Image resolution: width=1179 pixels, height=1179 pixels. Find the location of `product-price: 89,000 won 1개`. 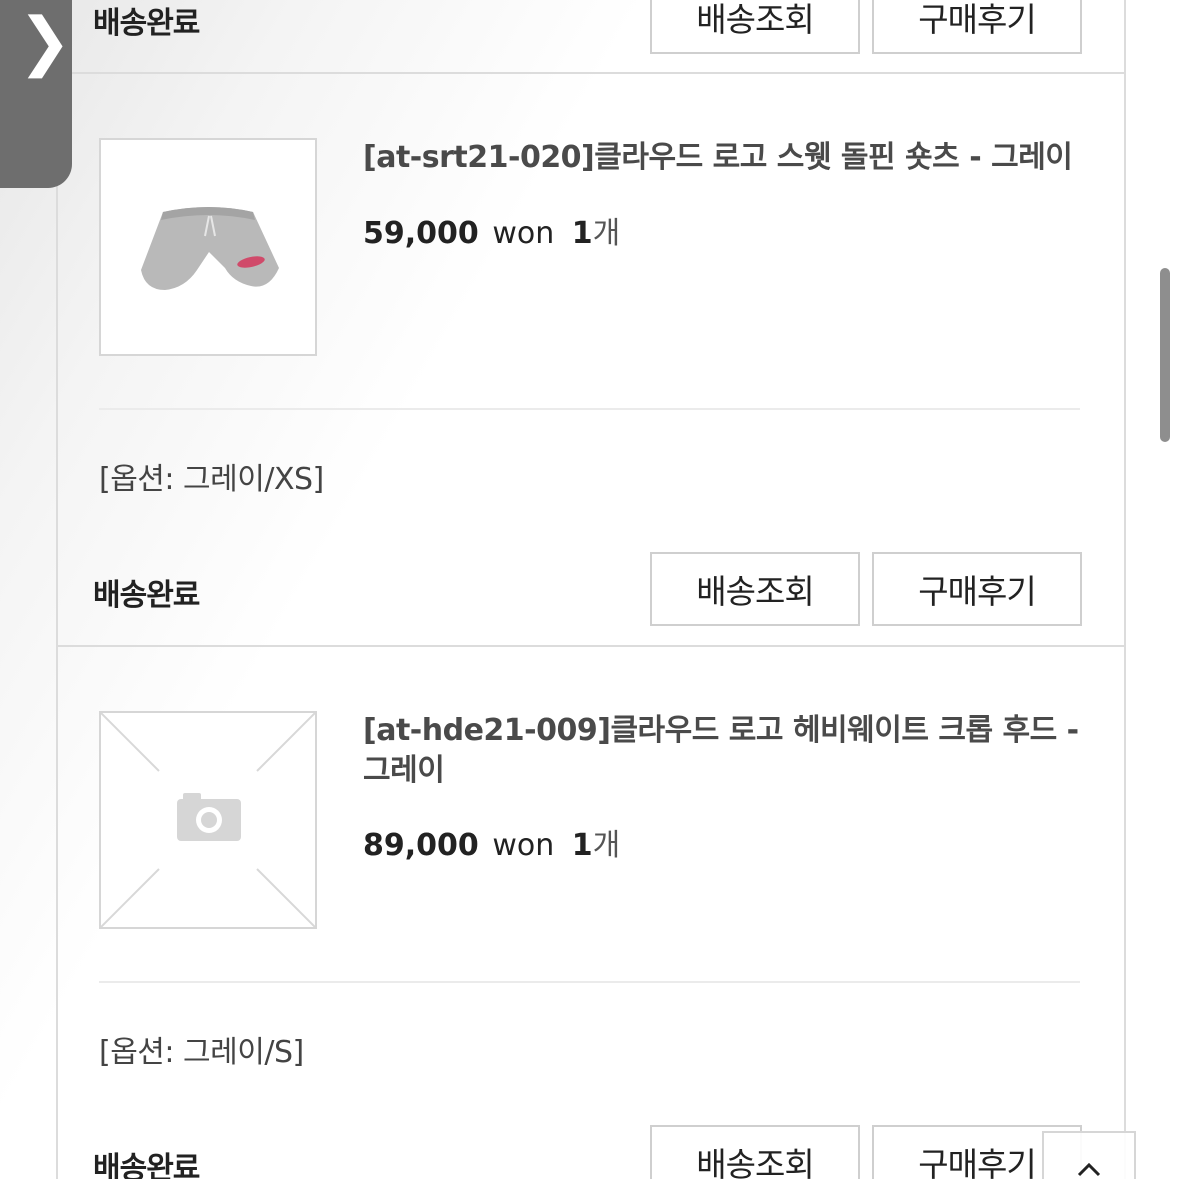

product-price: 89,000 won 1개 is located at coordinates (491, 842).